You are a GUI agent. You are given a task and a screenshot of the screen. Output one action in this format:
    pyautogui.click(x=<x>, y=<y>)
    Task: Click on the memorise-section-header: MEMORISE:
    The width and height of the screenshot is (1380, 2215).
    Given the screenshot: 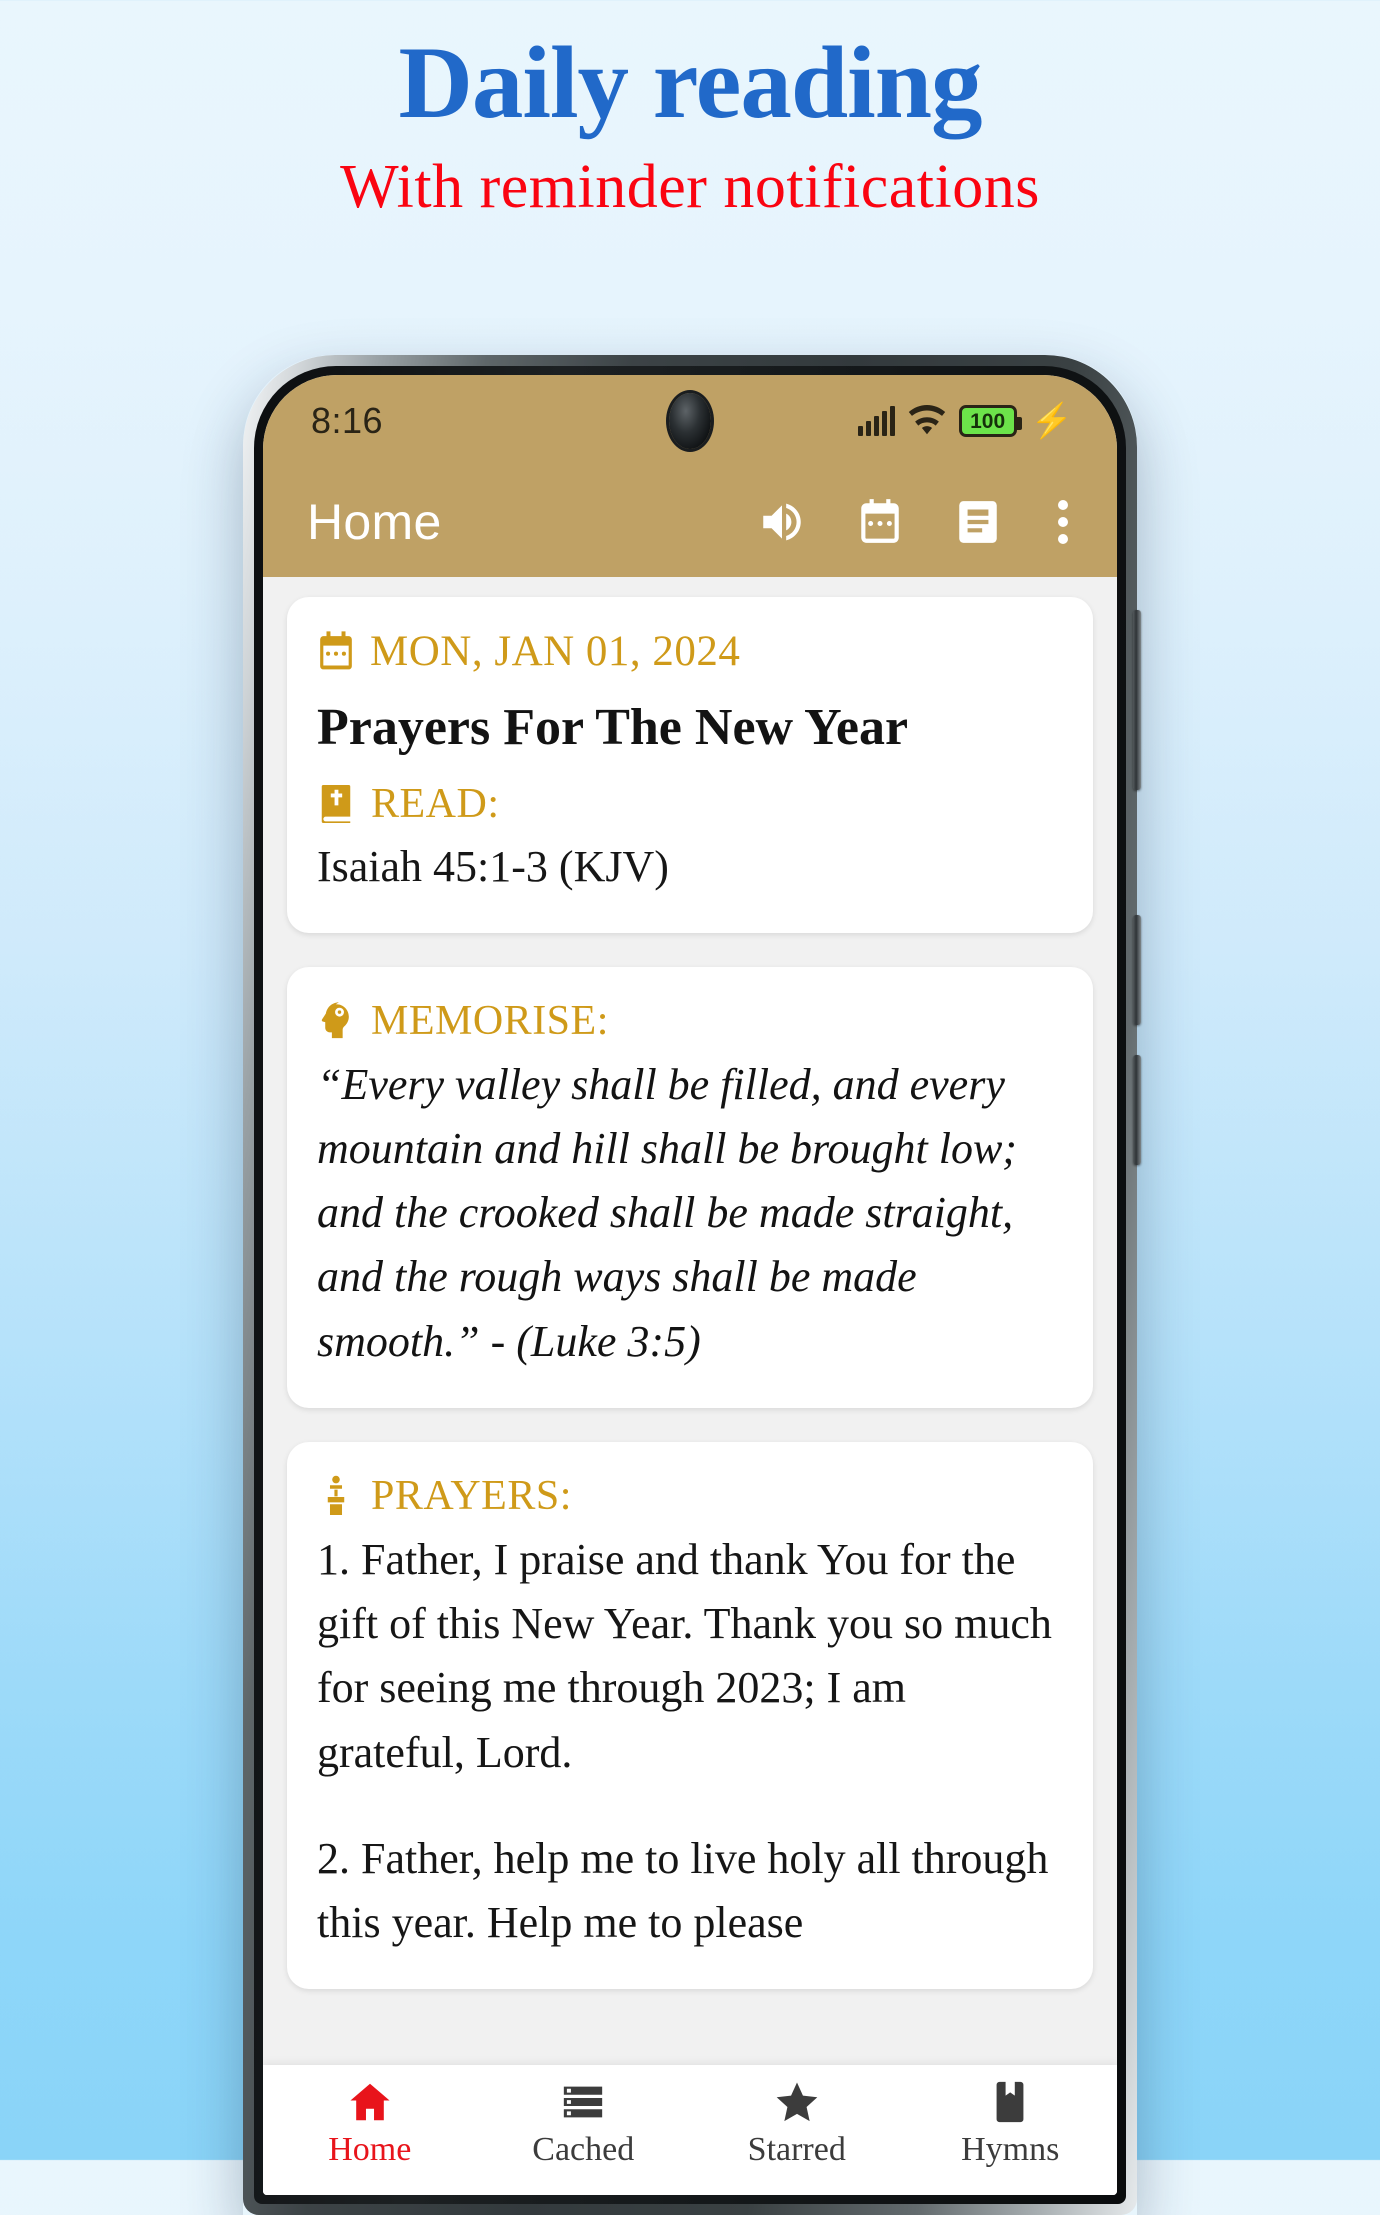 What is the action you would take?
    pyautogui.click(x=690, y=1021)
    